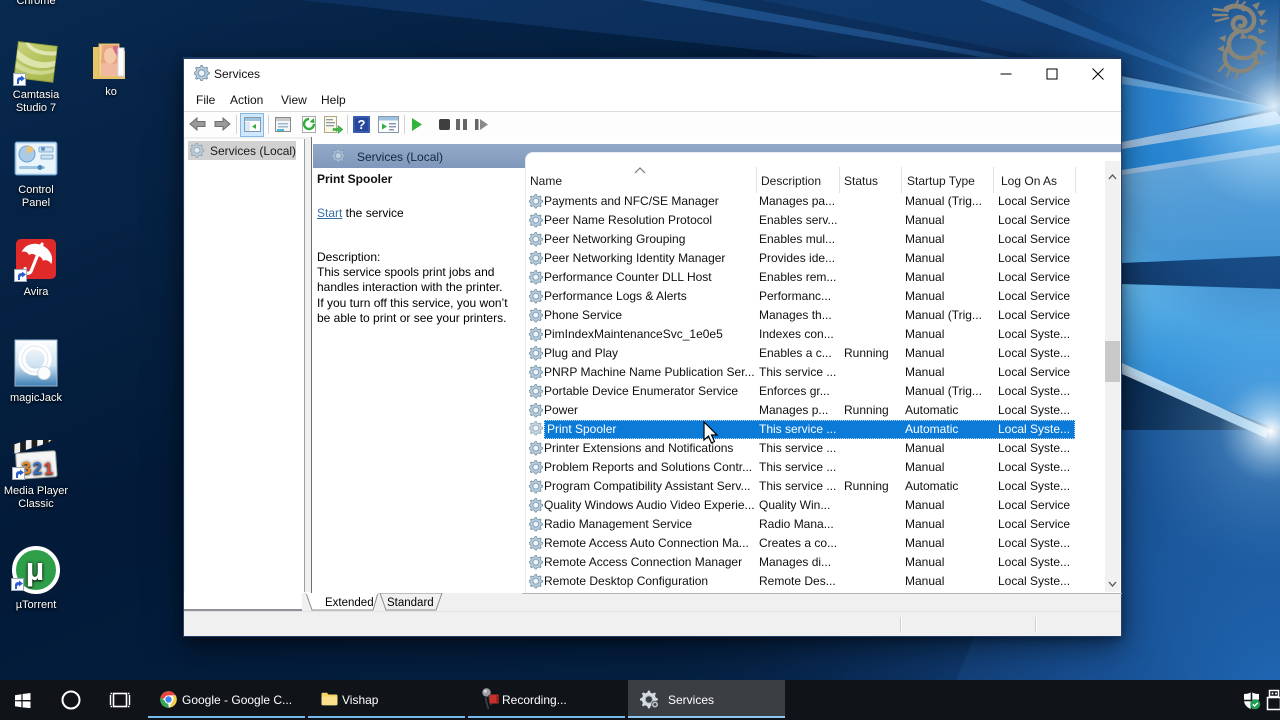 The height and width of the screenshot is (720, 1280). What do you see at coordinates (37, 469) in the screenshot?
I see `svg-text: 2` at bounding box center [37, 469].